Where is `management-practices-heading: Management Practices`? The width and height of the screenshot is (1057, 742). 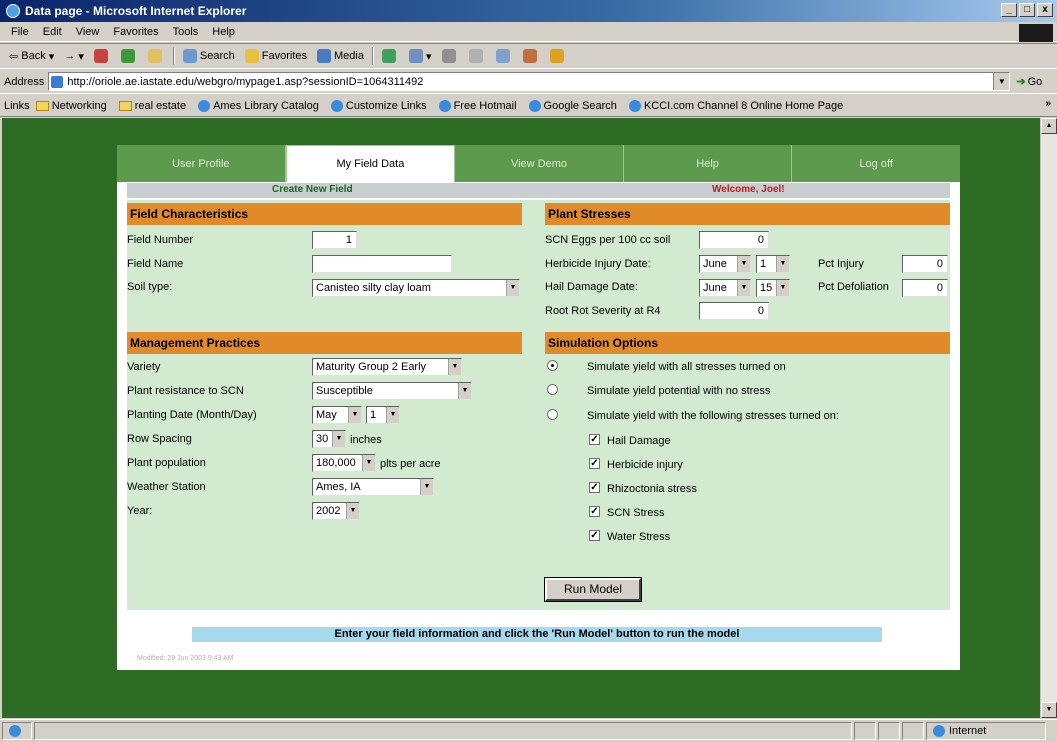 management-practices-heading: Management Practices is located at coordinates (324, 343).